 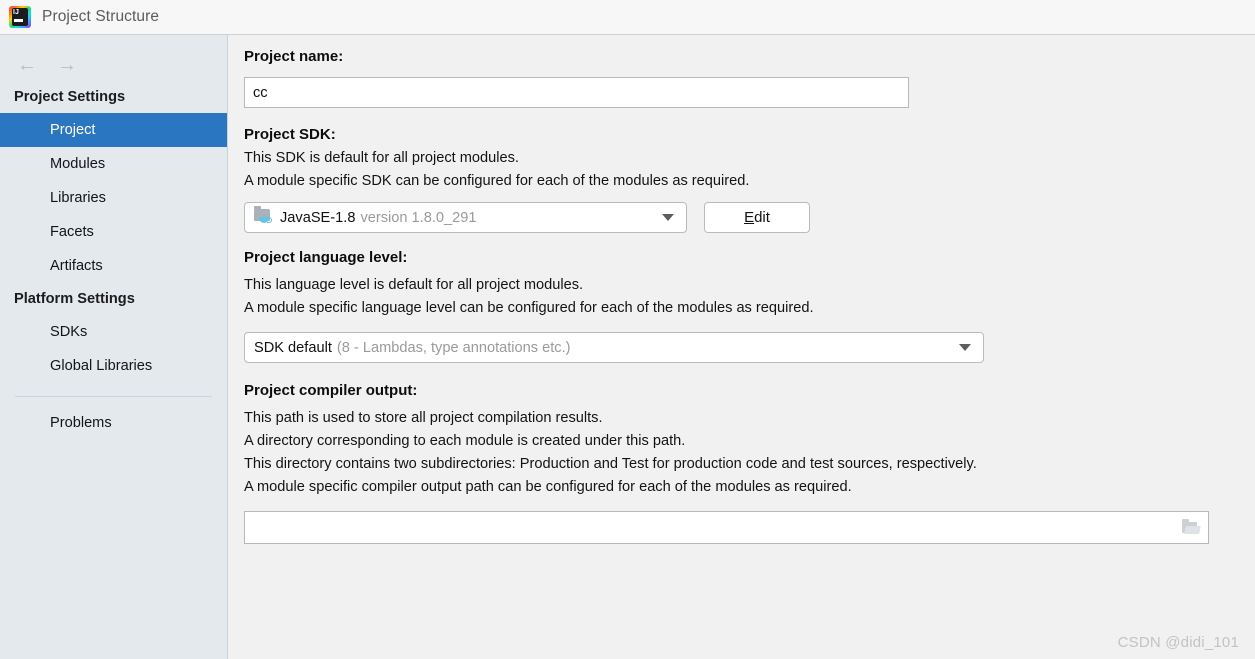 I want to click on folder-open-icon, so click(x=1191, y=527).